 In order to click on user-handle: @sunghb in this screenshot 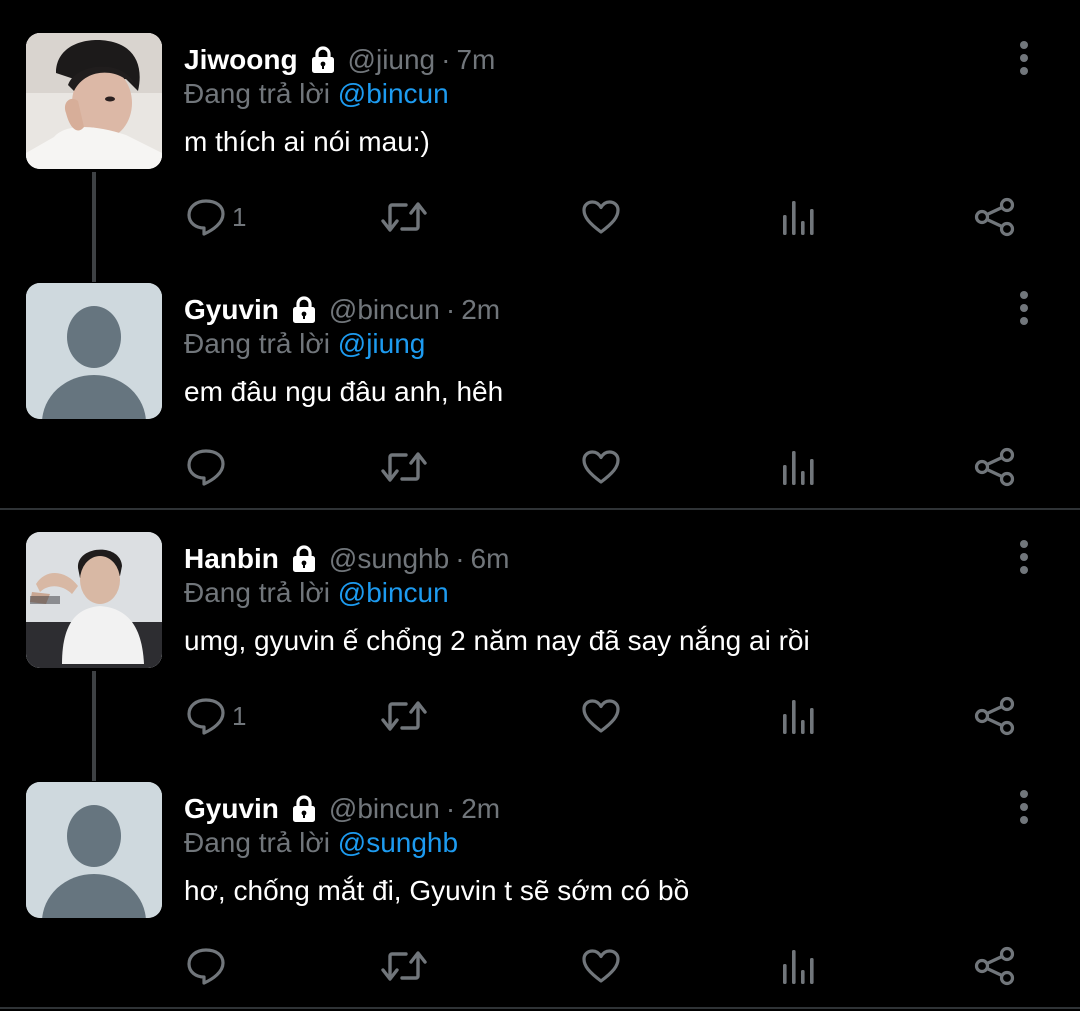, I will do `click(389, 559)`.